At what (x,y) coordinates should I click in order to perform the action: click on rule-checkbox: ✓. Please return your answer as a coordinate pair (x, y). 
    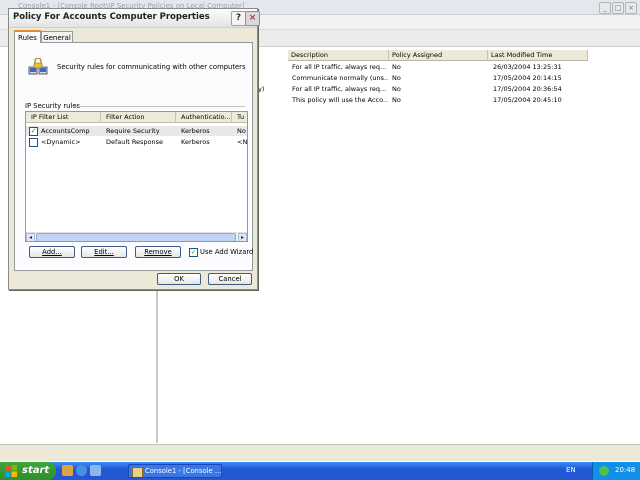
    Looking at the image, I should click on (33, 131).